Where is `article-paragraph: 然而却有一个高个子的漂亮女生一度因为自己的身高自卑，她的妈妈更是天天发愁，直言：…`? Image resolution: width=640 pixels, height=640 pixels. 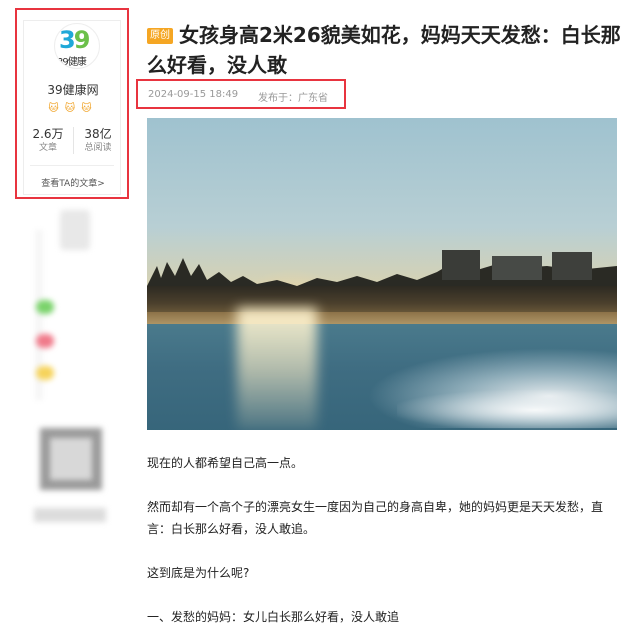 article-paragraph: 然而却有一个高个子的漂亮女生一度因为自己的身高自卑，她的妈妈更是天天发愁，直言：… is located at coordinates (375, 518).